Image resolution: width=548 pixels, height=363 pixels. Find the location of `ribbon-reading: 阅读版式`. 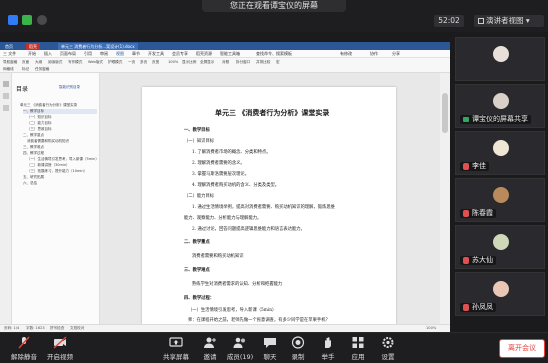

ribbon-reading: 阅读版式 is located at coordinates (55, 62).